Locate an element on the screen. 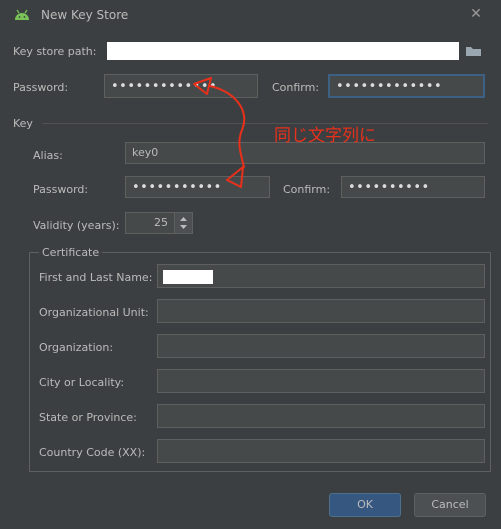 This screenshot has width=501, height=529. validity-input: 25 is located at coordinates (150, 223).